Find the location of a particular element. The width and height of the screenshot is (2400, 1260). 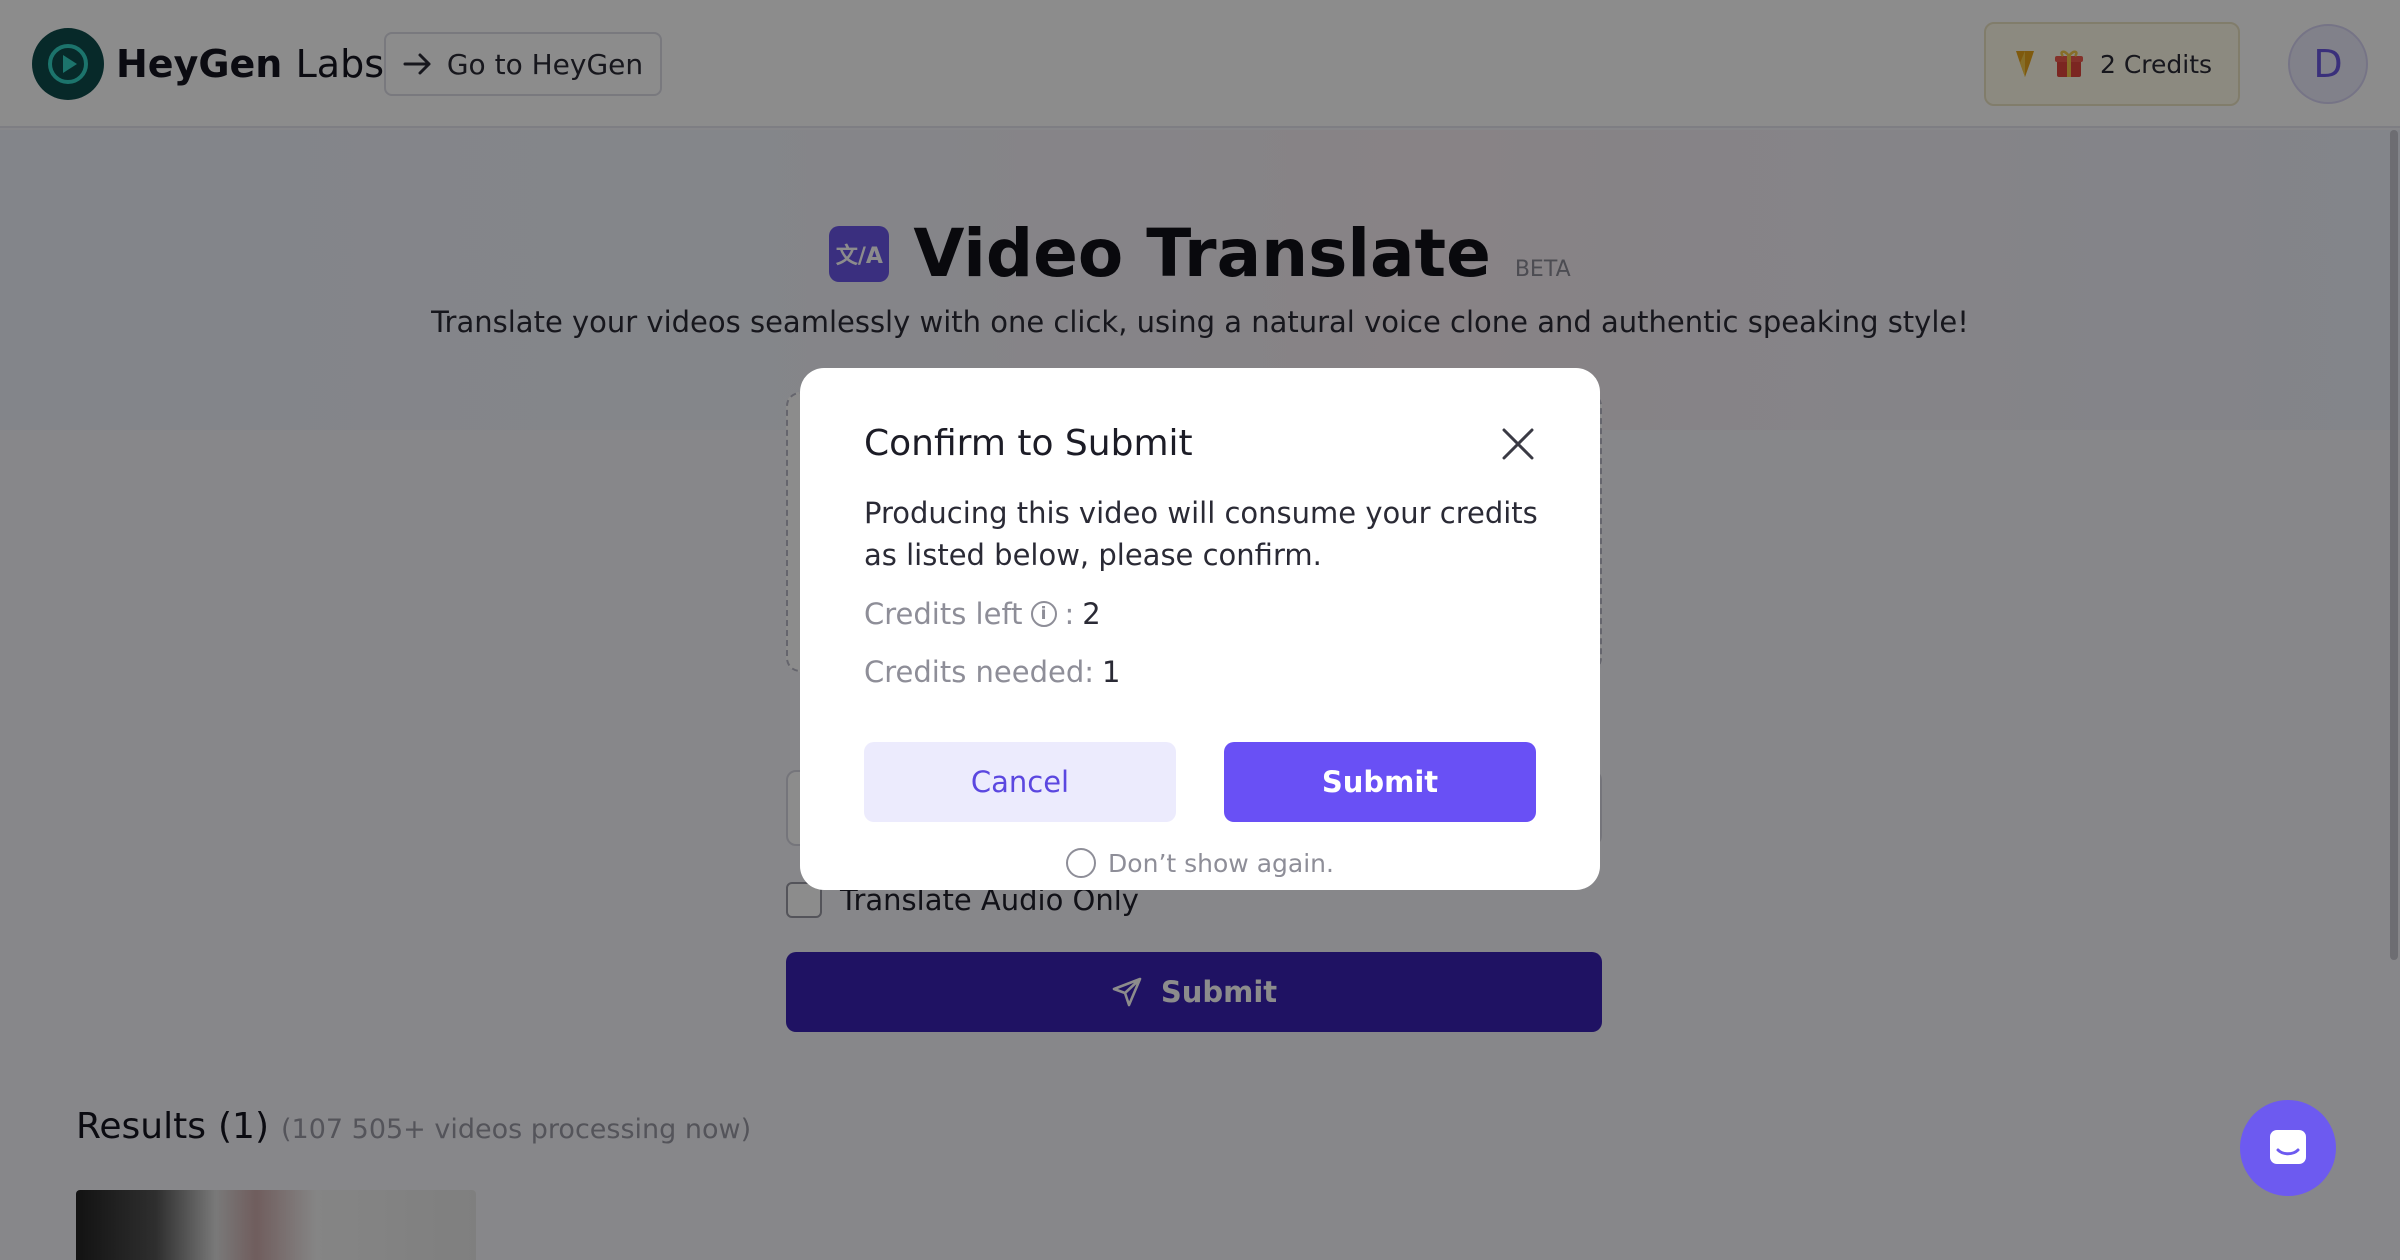

submit-button: Submit is located at coordinates (1380, 782).